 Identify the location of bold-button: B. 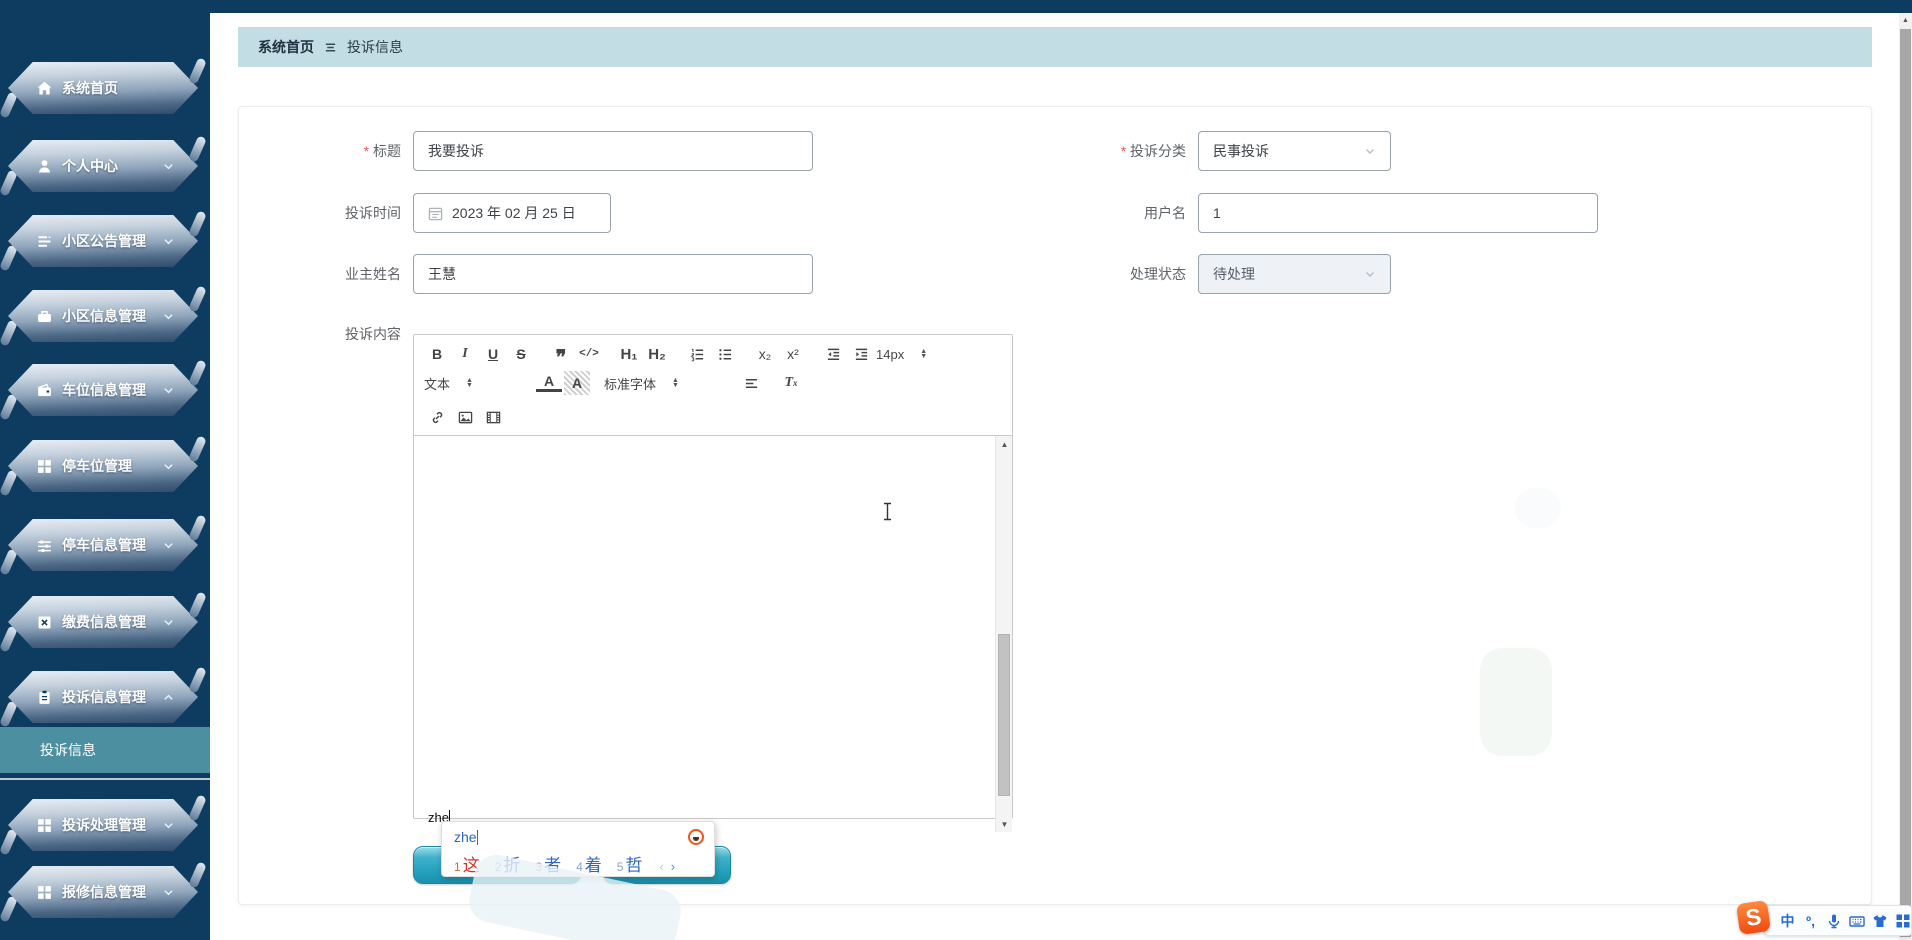
(437, 354).